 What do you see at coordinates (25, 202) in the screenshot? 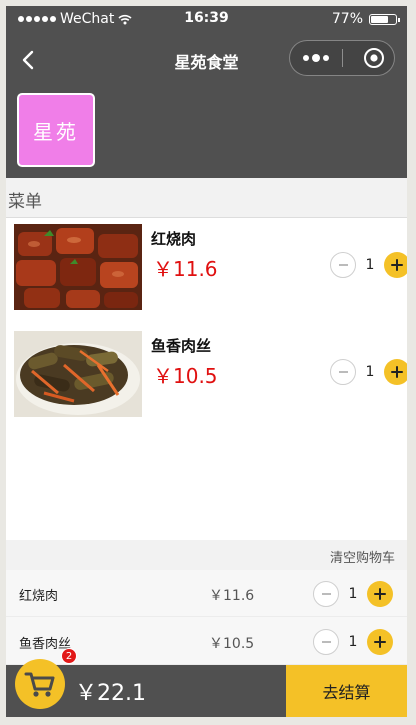
I see `menu-header-label: 菜单` at bounding box center [25, 202].